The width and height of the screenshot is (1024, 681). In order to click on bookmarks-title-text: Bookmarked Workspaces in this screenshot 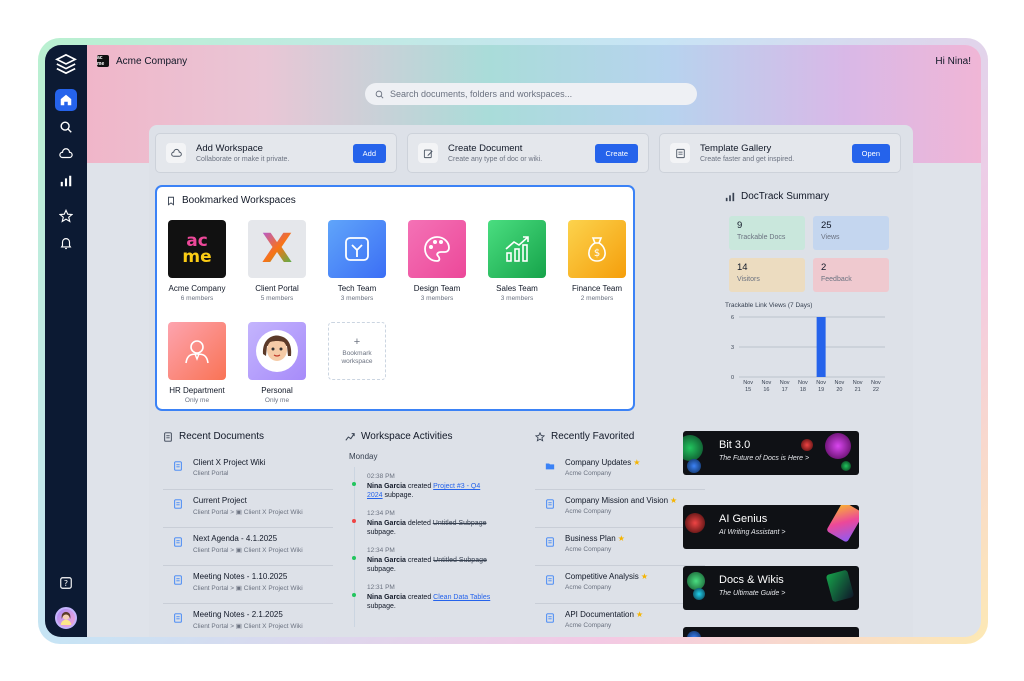, I will do `click(239, 200)`.